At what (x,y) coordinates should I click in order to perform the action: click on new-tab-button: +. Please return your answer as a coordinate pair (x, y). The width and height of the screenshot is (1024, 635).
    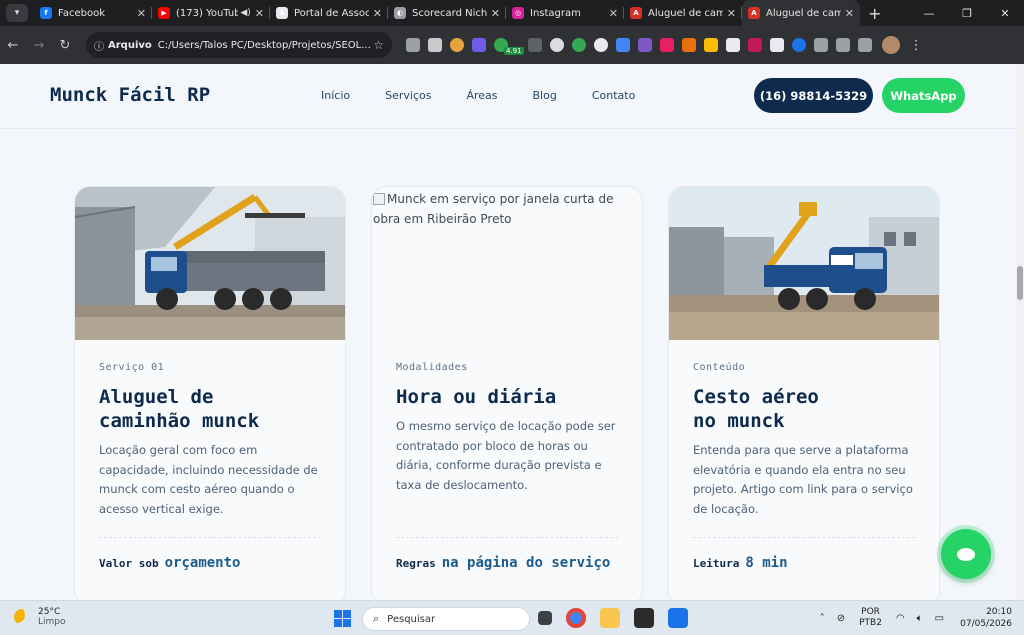
    Looking at the image, I should click on (874, 13).